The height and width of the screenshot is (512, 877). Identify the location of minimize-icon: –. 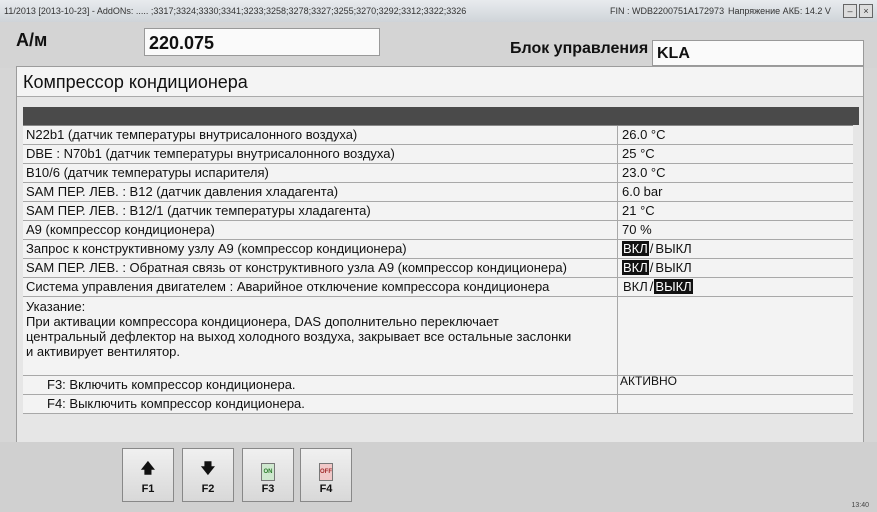
(850, 11).